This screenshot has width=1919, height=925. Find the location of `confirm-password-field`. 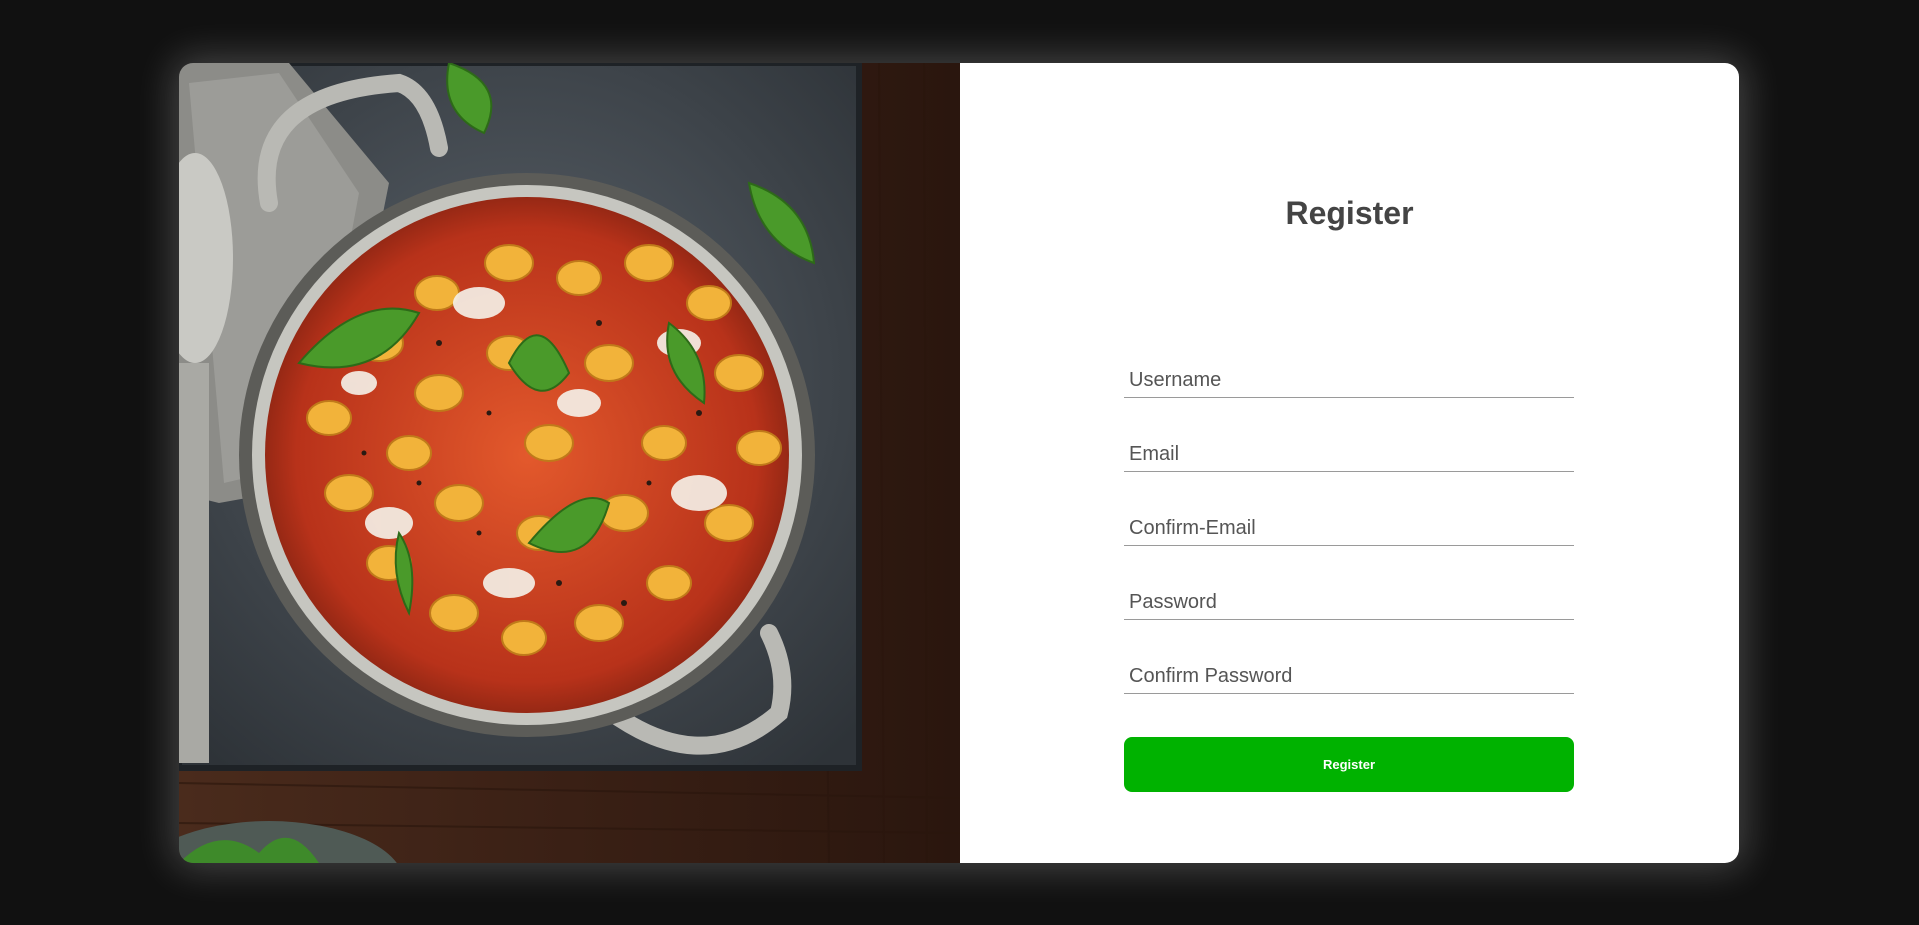

confirm-password-field is located at coordinates (1349, 677).